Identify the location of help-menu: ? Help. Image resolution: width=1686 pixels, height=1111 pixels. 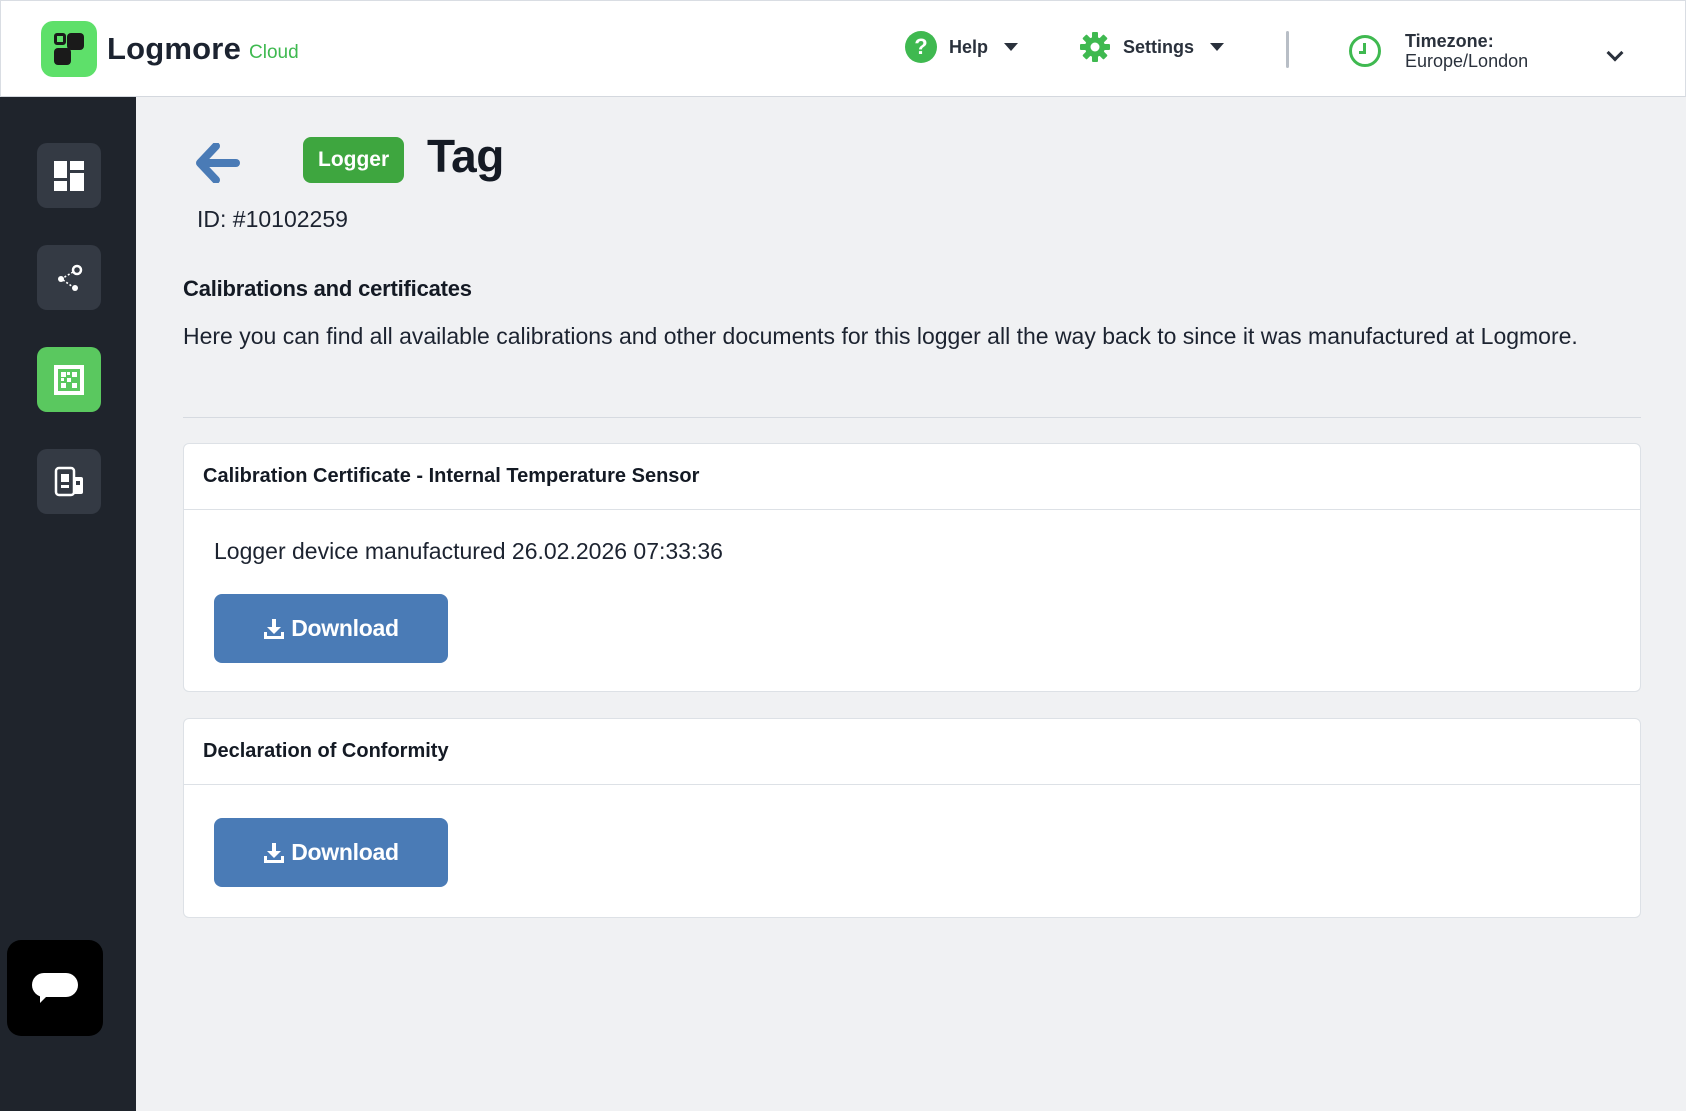
(962, 47).